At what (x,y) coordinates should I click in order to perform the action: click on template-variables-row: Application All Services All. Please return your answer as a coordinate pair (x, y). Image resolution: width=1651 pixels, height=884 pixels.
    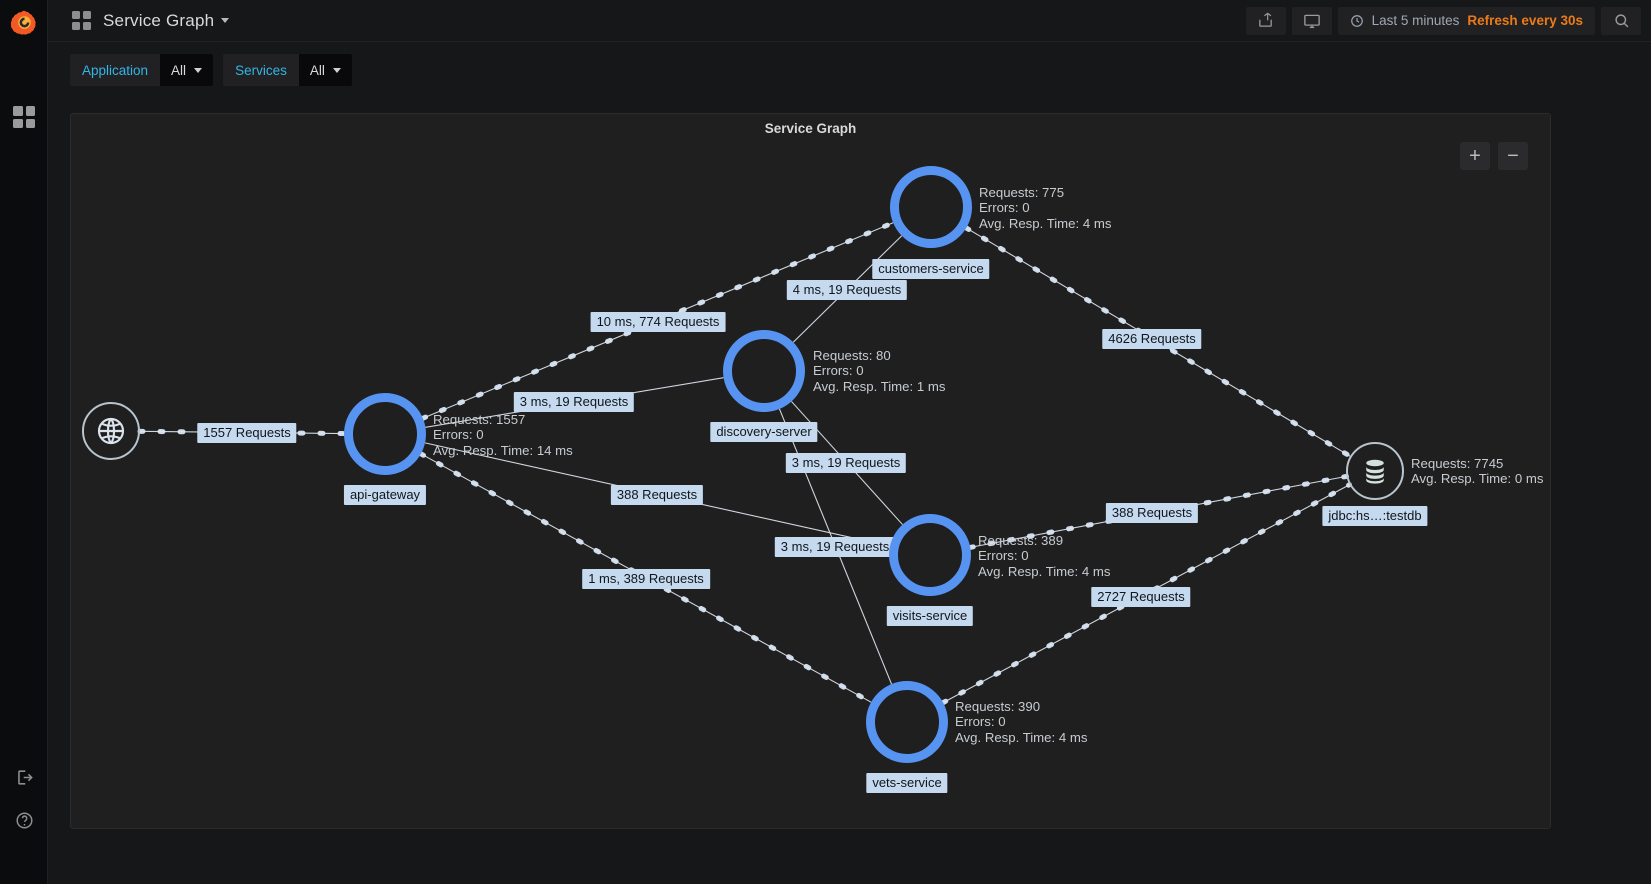
    Looking at the image, I should click on (849, 70).